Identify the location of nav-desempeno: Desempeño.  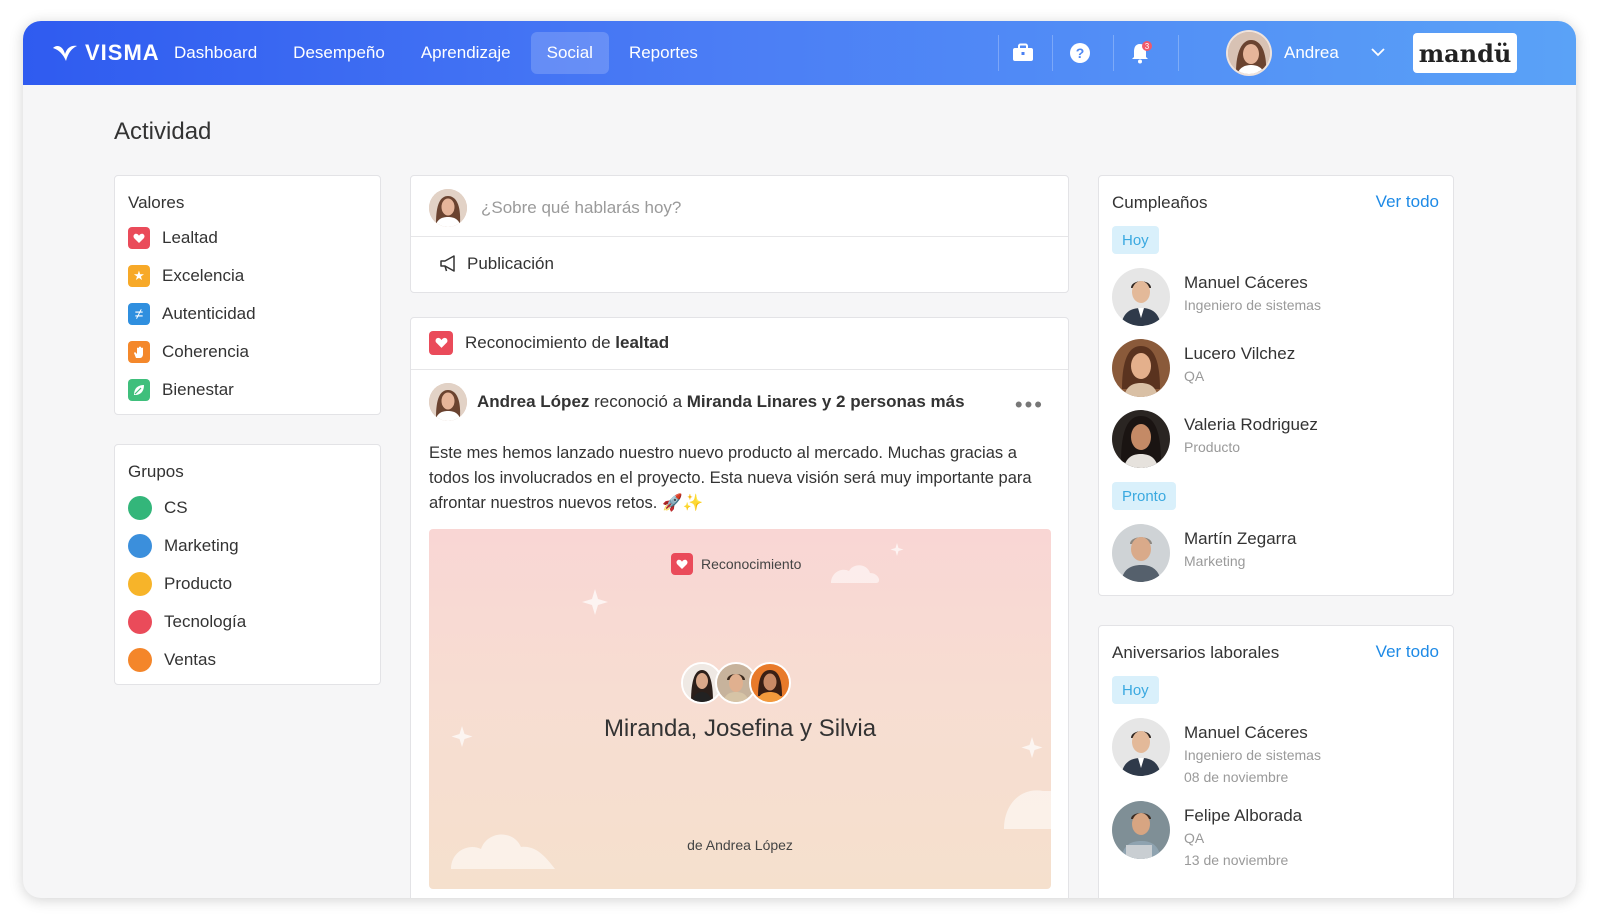
(339, 53).